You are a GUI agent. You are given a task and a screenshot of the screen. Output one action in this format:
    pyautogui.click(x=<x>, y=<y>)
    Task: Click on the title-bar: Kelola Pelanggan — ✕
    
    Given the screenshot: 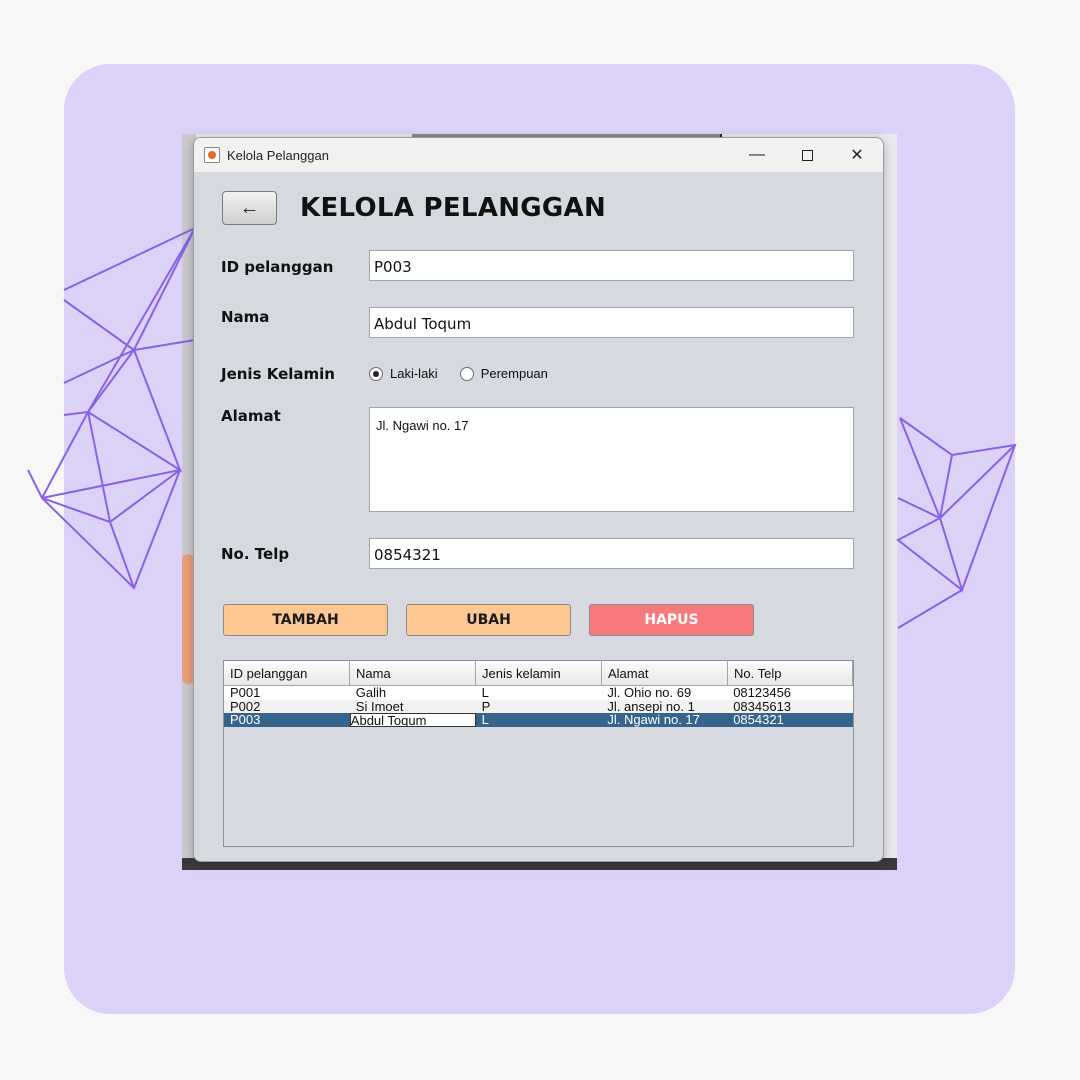 What is the action you would take?
    pyautogui.click(x=538, y=155)
    